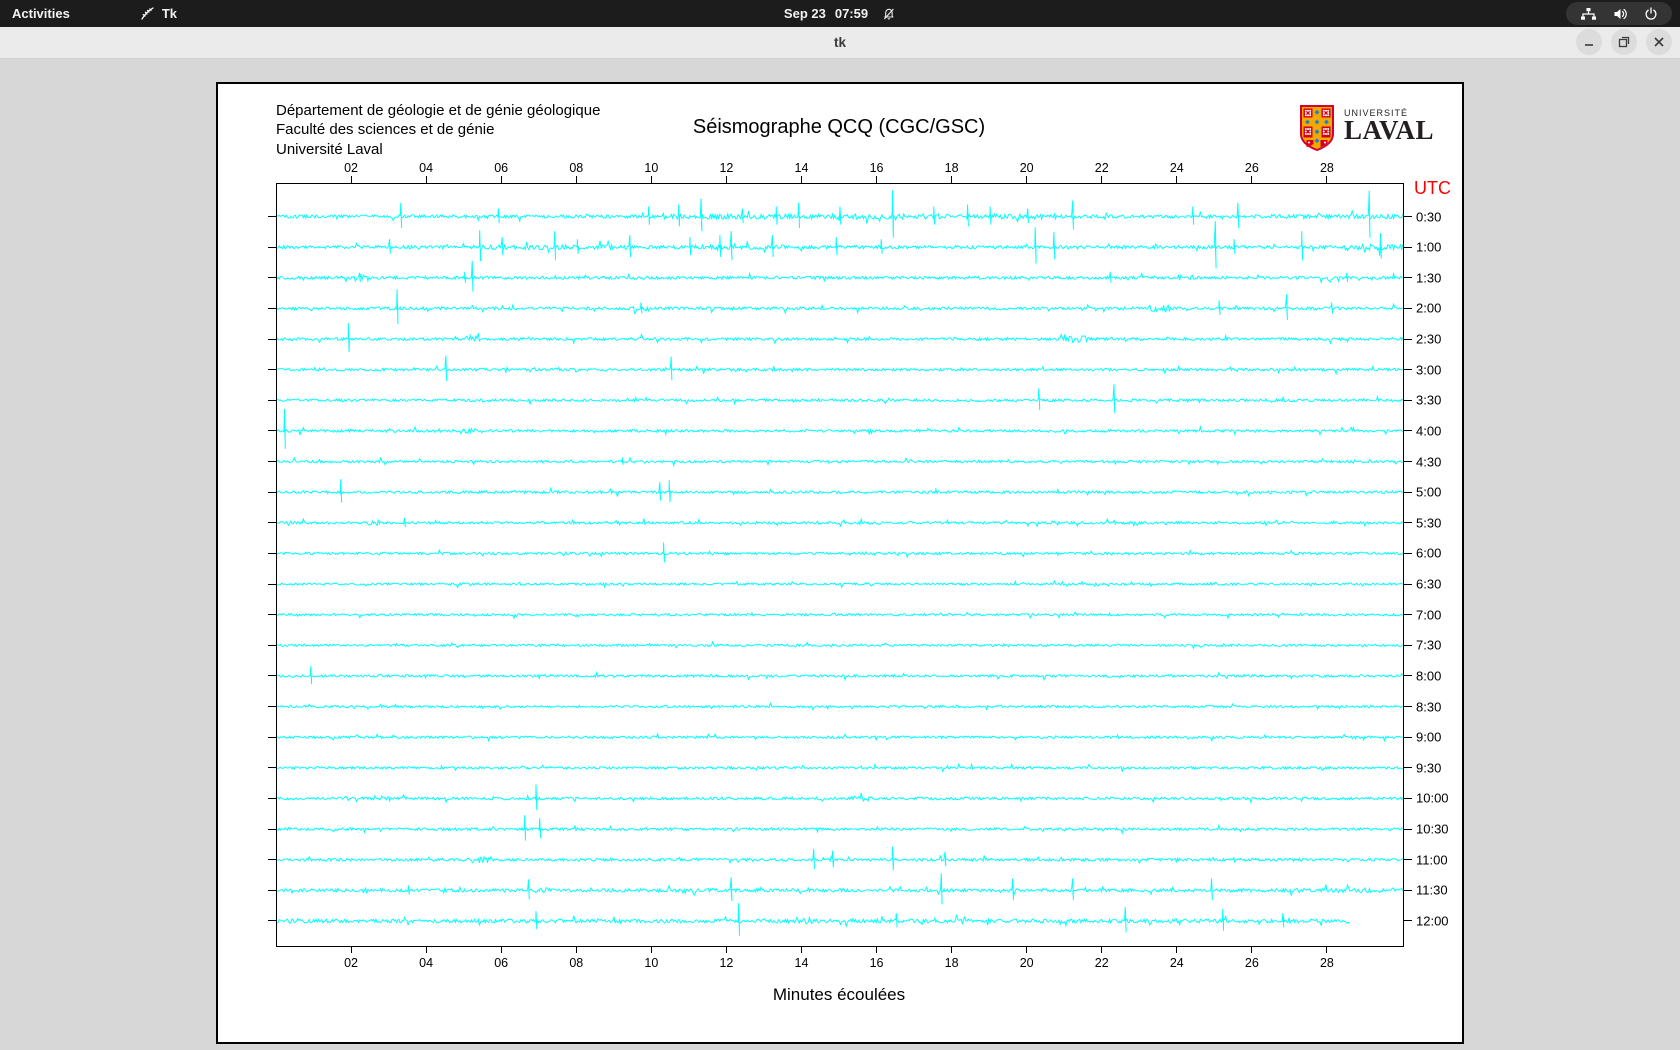 The height and width of the screenshot is (1050, 1680). Describe the element at coordinates (804, 13) in the screenshot. I see `clock-date: Sep 23` at that location.